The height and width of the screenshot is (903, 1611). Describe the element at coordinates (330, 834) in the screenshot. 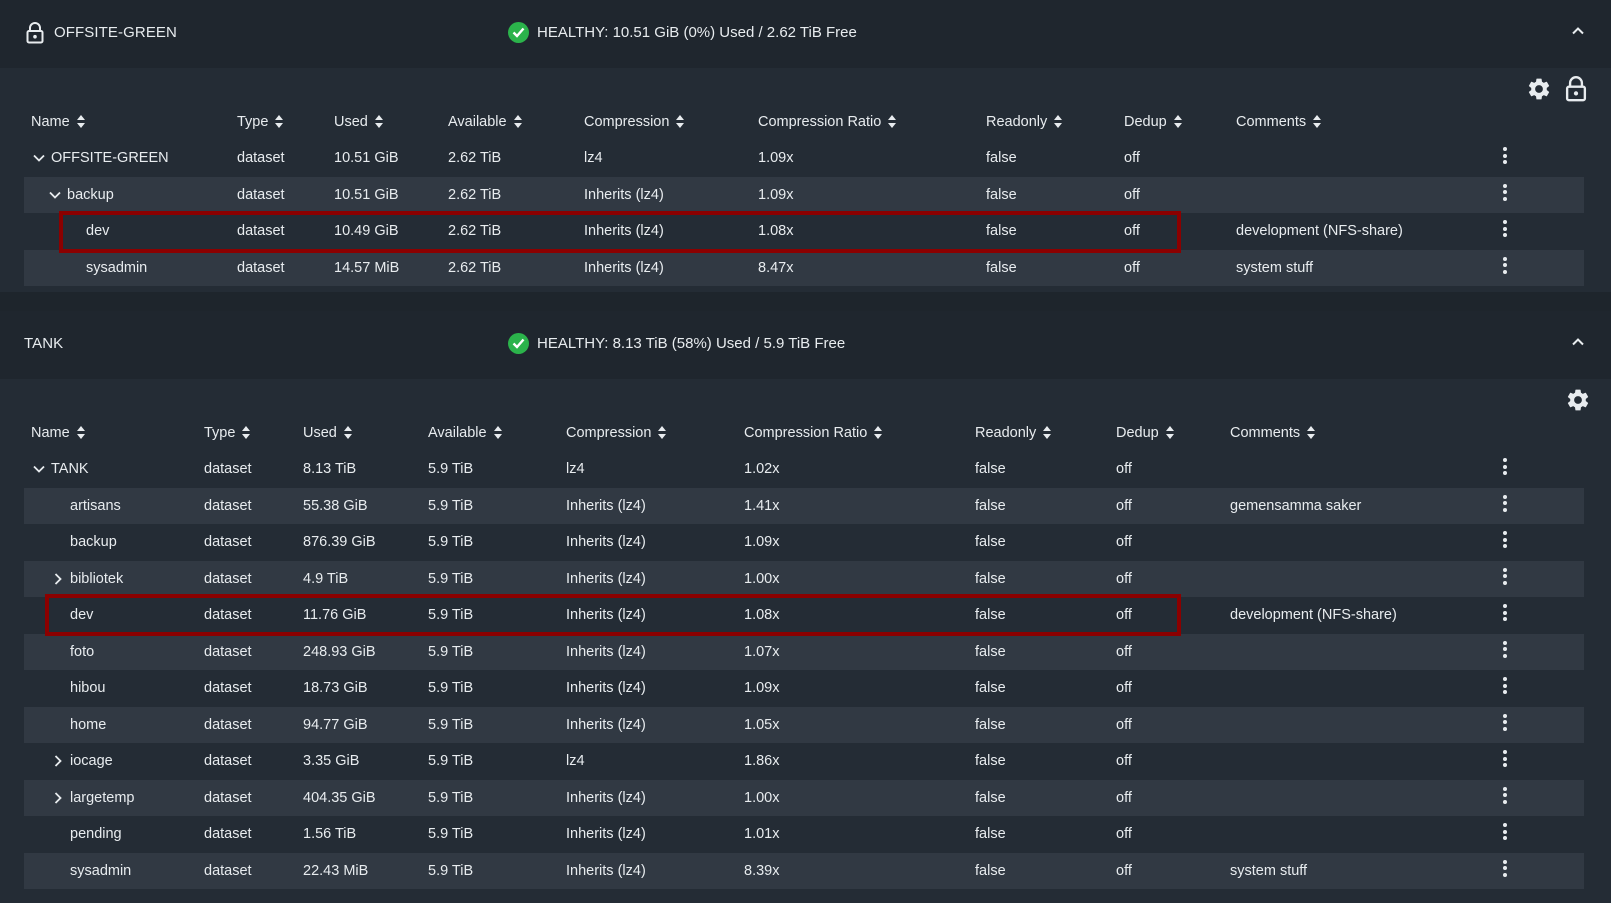

I see `cell-used: 1.56 TiB` at that location.